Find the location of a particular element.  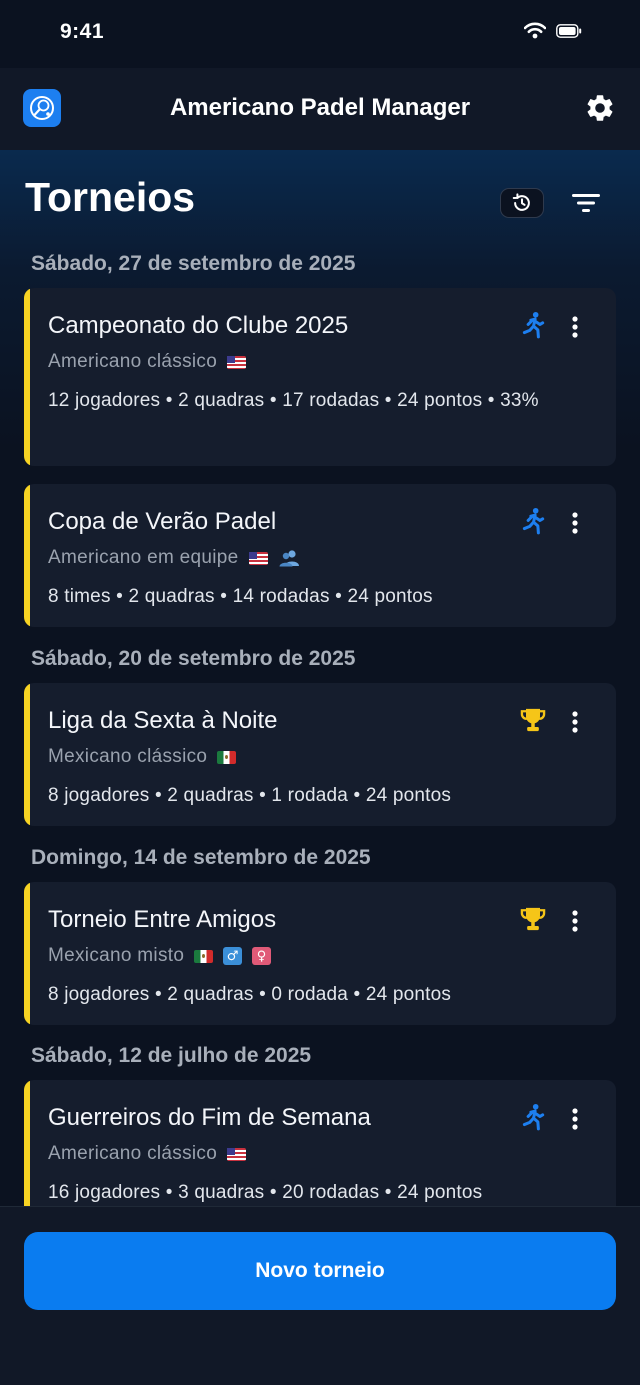

history-icon is located at coordinates (521, 202).